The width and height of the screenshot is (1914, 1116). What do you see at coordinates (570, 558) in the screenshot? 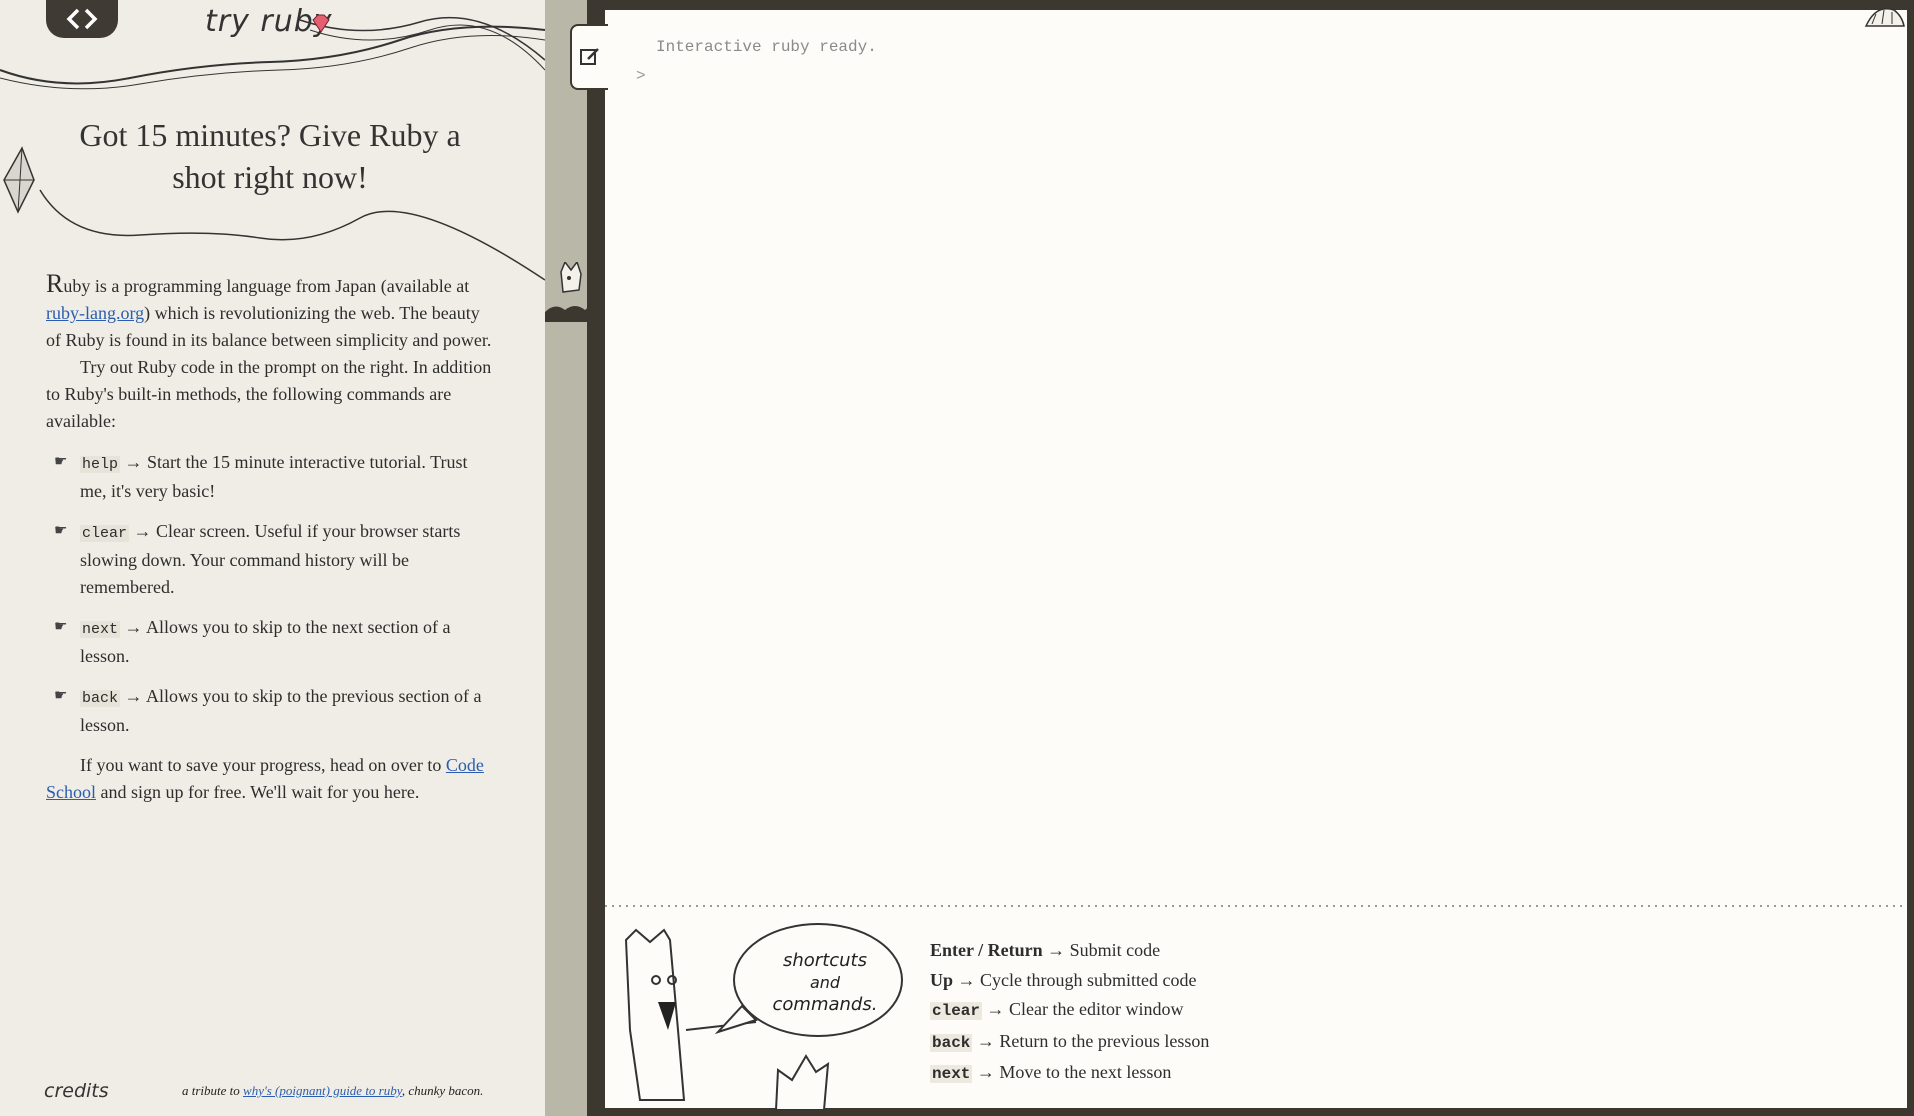
I see `divider-strip` at bounding box center [570, 558].